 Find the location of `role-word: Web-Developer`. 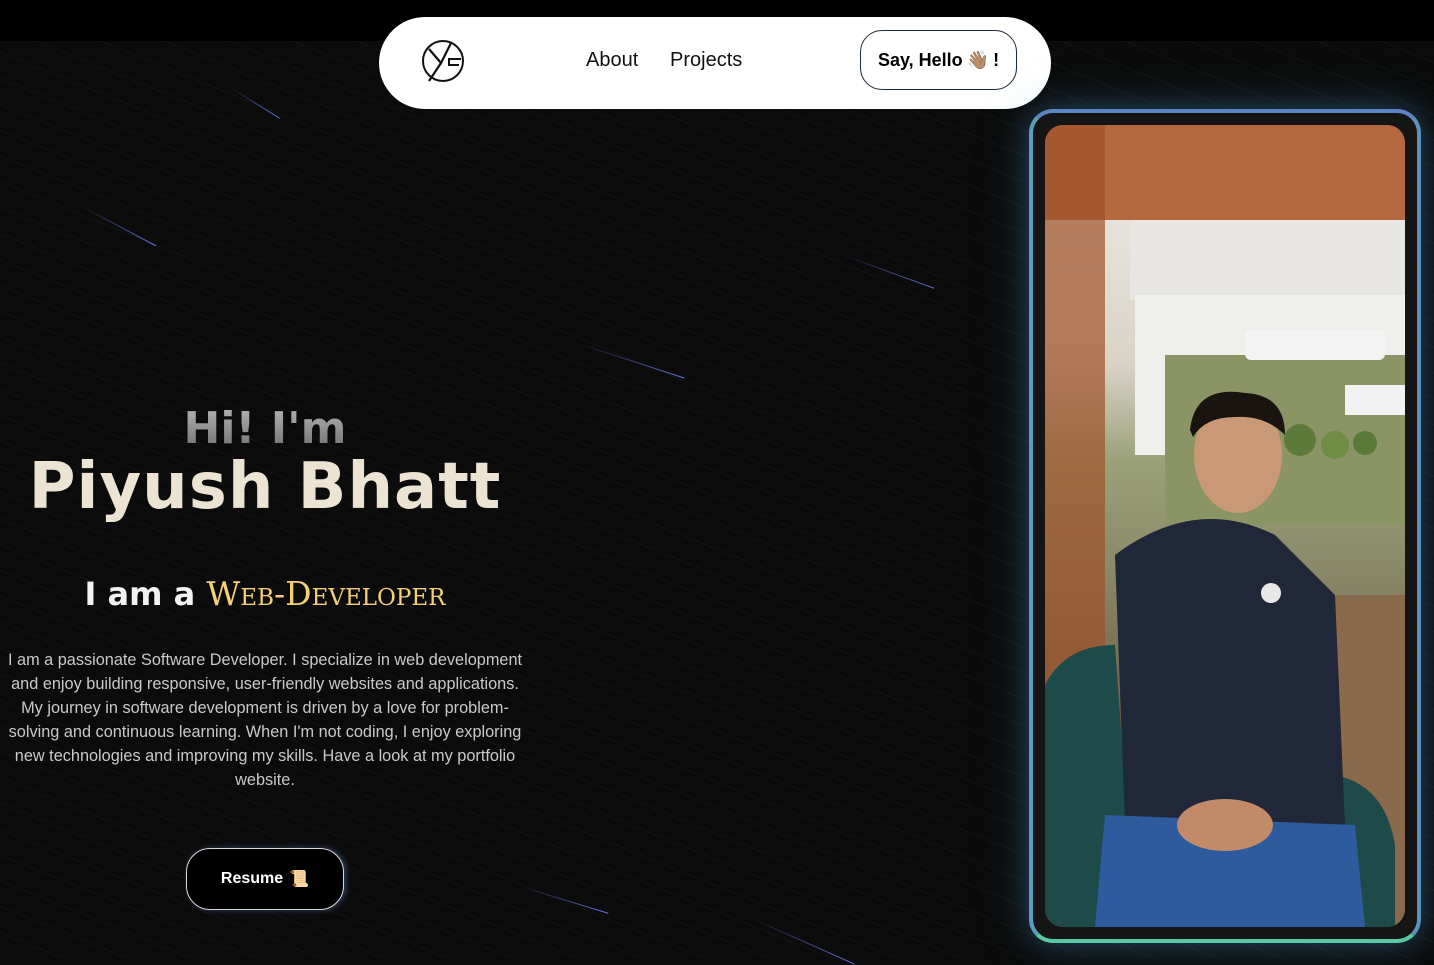

role-word: Web-Developer is located at coordinates (326, 593).